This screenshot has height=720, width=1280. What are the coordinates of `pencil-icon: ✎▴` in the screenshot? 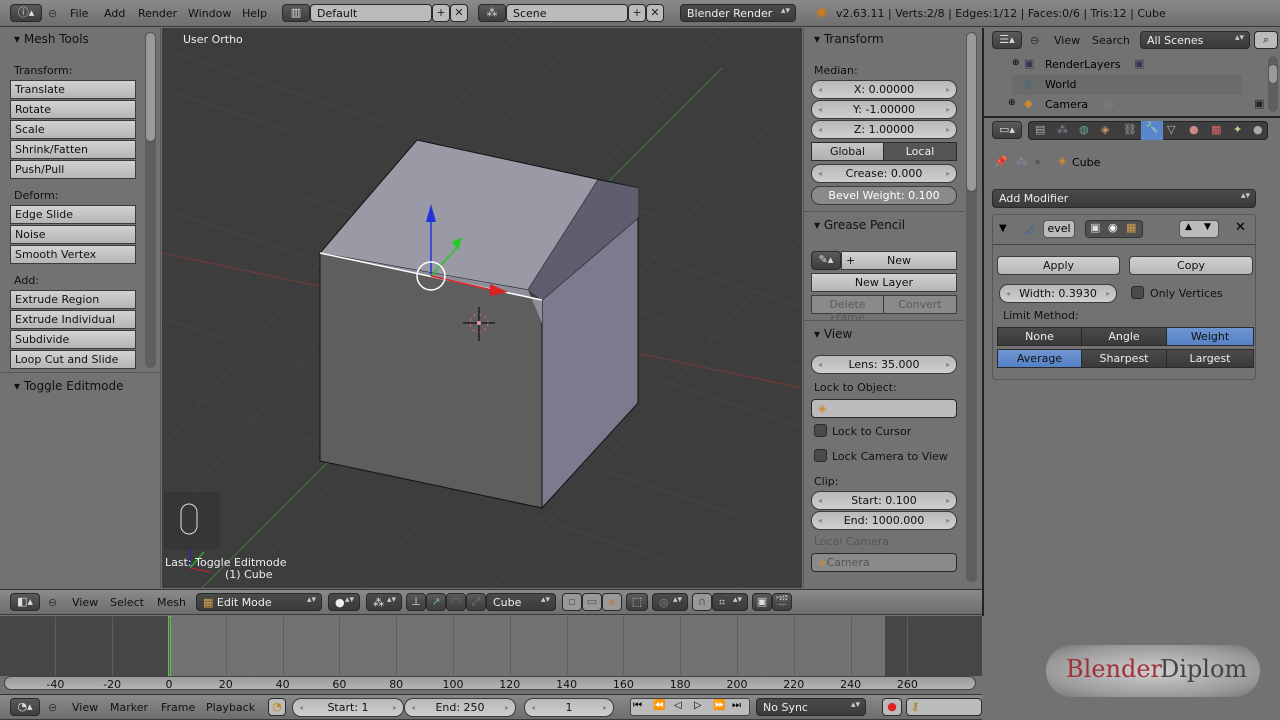 It's located at (826, 260).